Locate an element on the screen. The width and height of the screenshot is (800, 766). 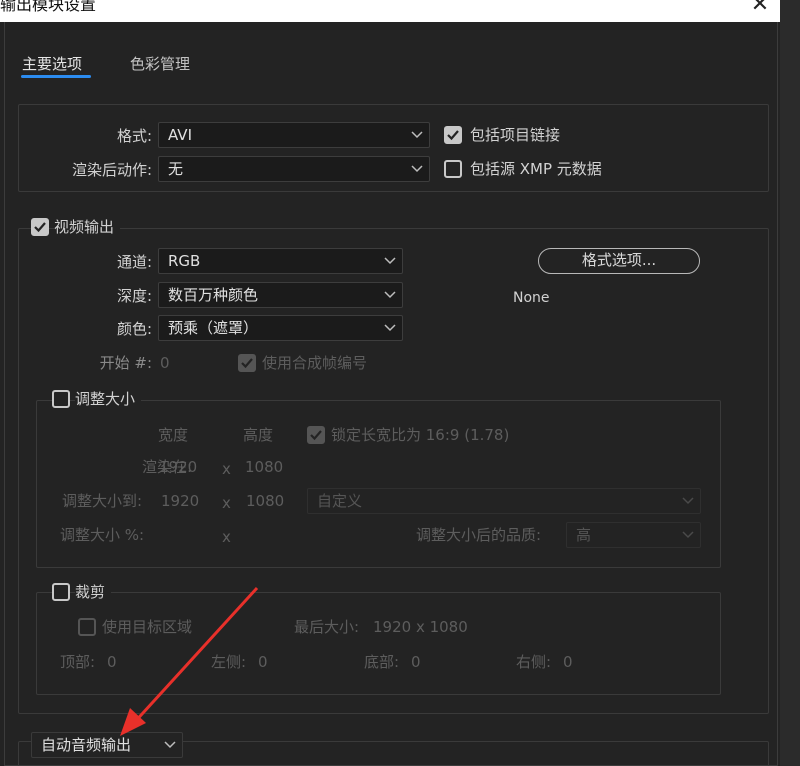
resize-quality-label: 调整大小后的品质: is located at coordinates (479, 535).